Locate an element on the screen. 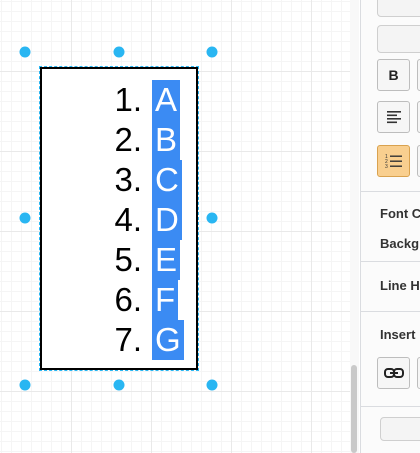 The image size is (420, 453). list-item: 3. C is located at coordinates (119, 180).